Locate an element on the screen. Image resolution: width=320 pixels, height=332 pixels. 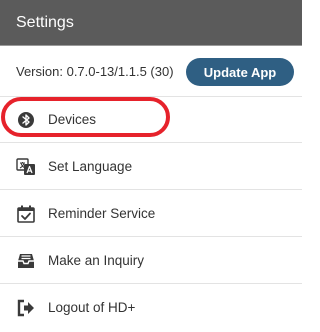
version-row: Version: 0.7.0-13/1.1.5 (30) Update App is located at coordinates (151, 72).